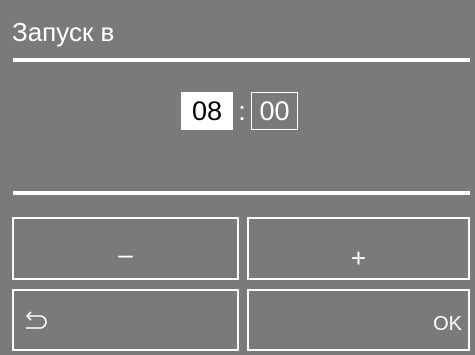  What do you see at coordinates (36, 320) in the screenshot?
I see `back-arrow-icon` at bounding box center [36, 320].